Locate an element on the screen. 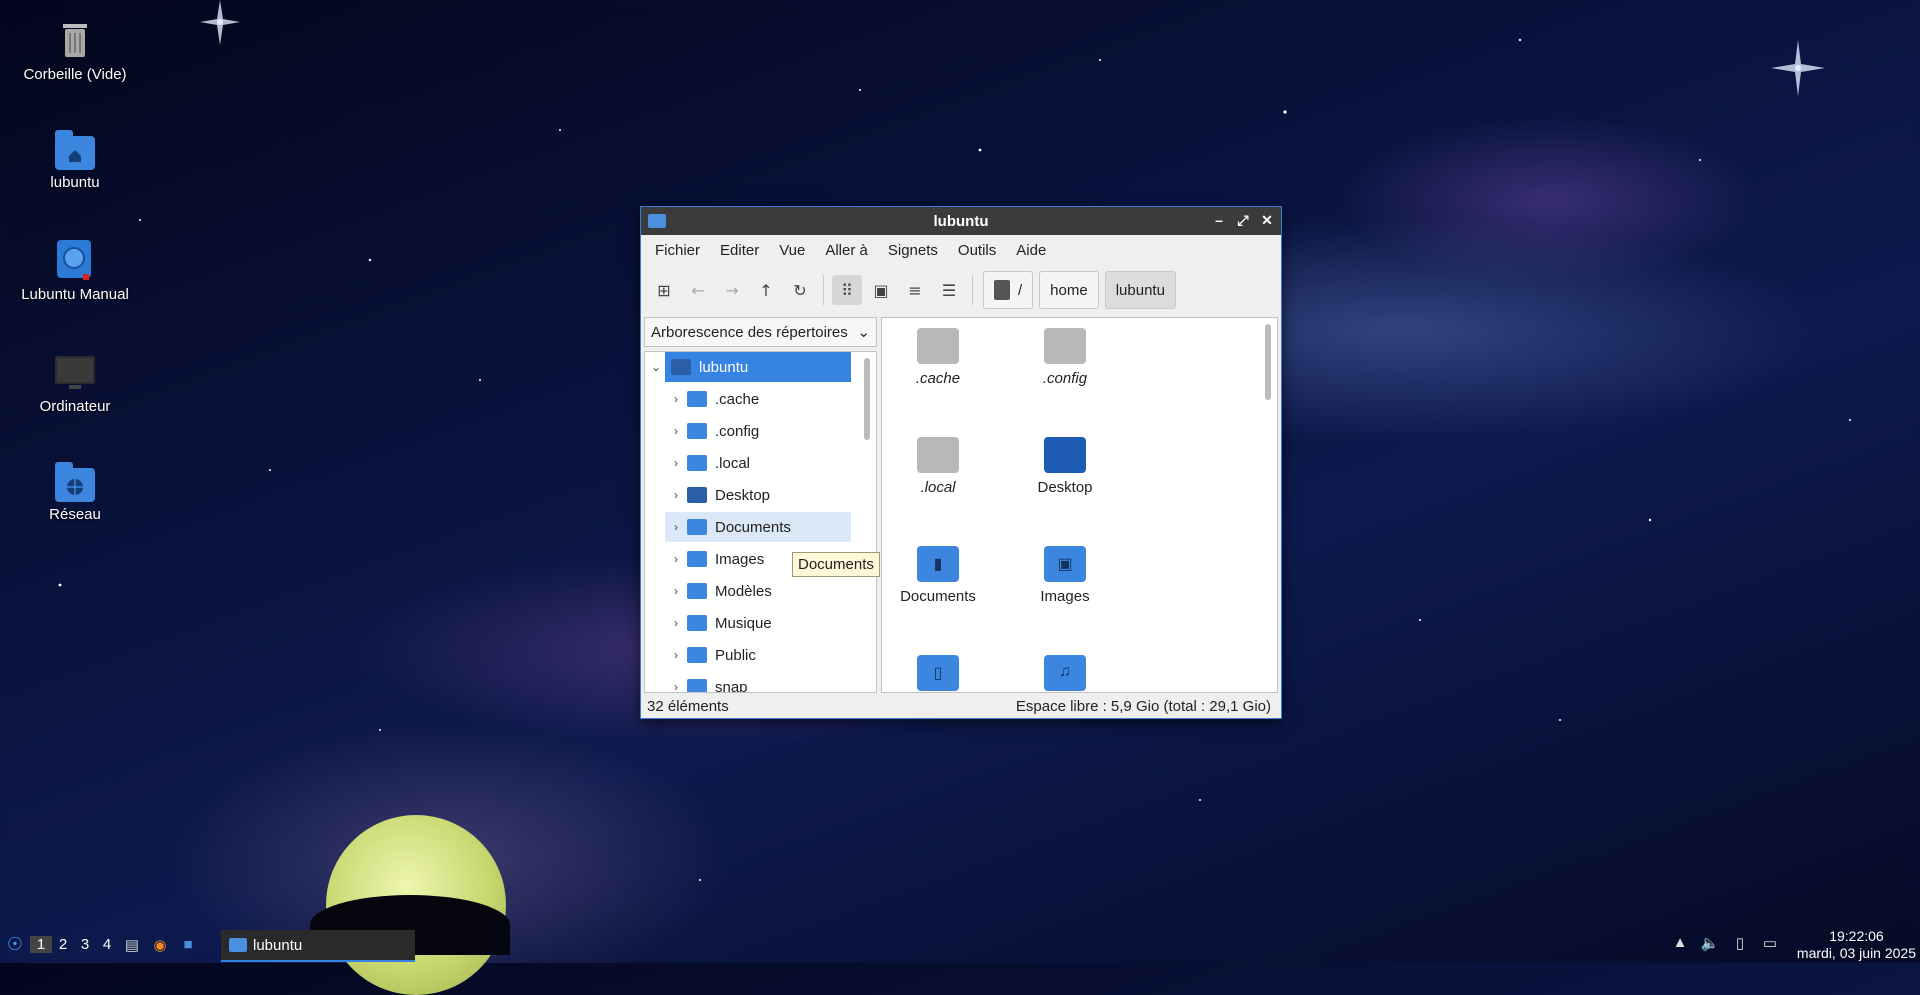 The height and width of the screenshot is (995, 1920). breadcrumb-root: / is located at coordinates (1008, 290).